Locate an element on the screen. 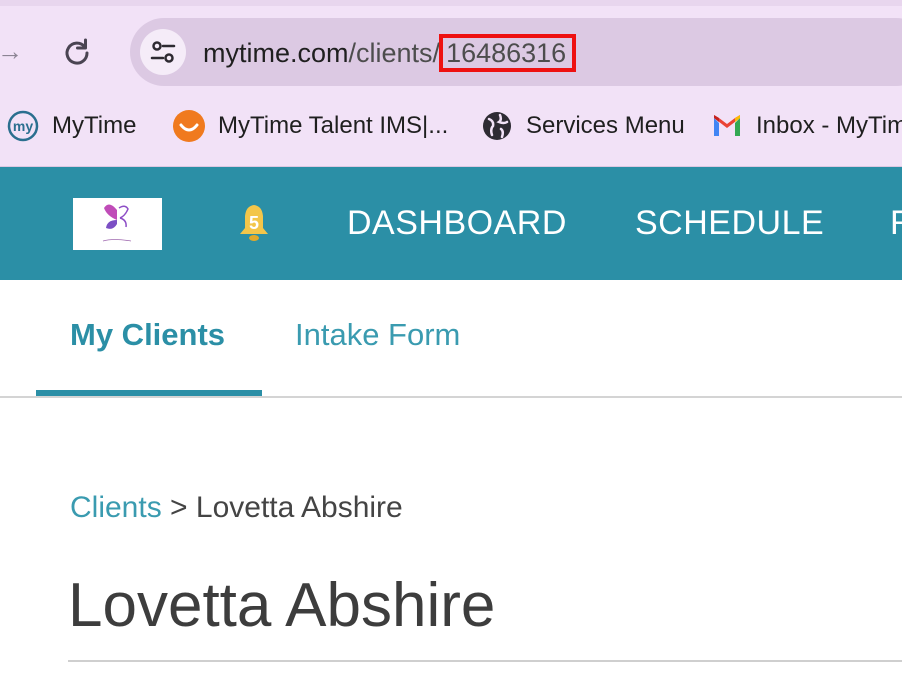  breadcrumb-clients-link: Clients is located at coordinates (116, 507).